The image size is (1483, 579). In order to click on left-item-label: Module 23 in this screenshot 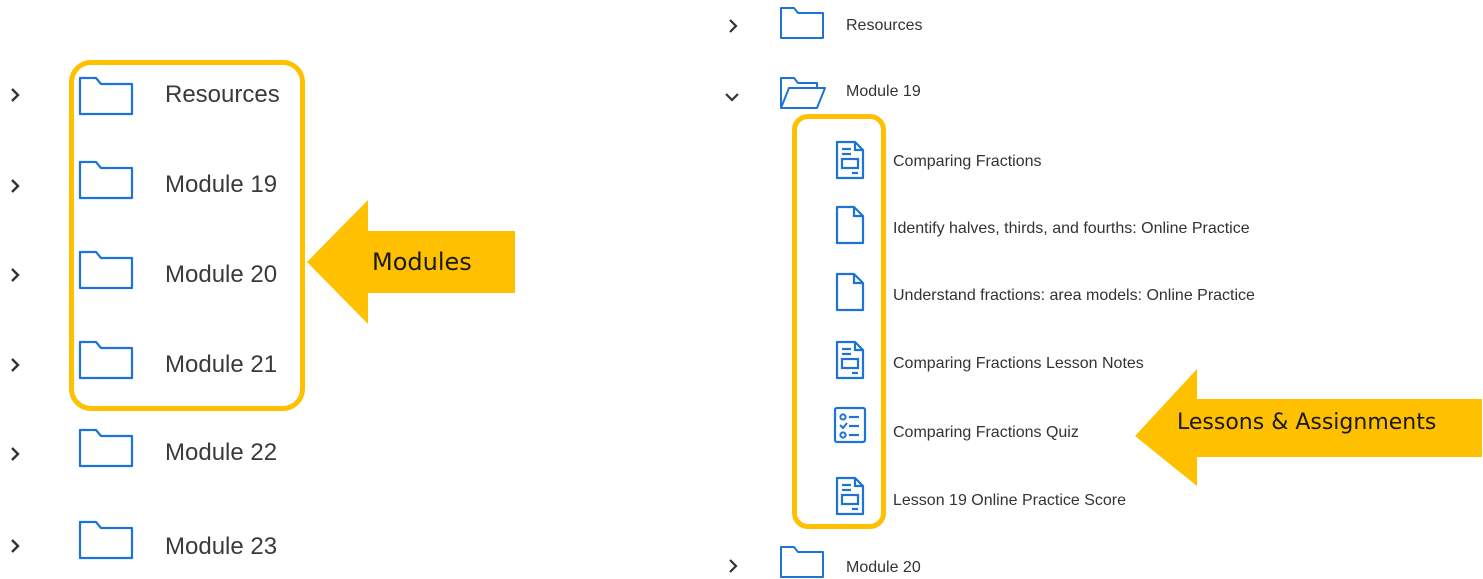, I will do `click(221, 546)`.